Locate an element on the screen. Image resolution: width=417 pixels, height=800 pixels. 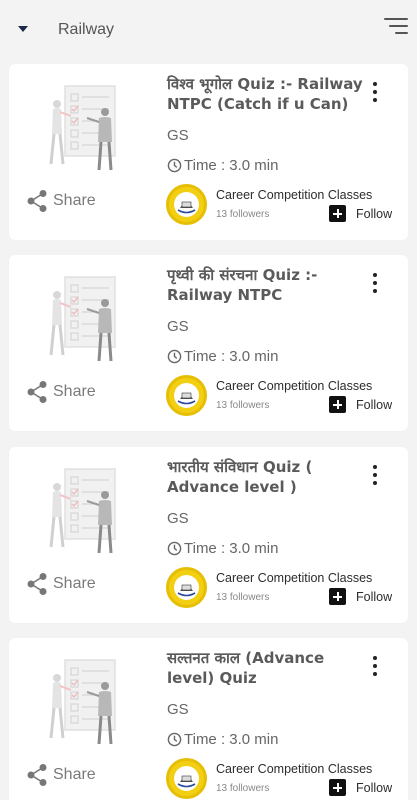
quiz-title: पृथ्वी की संरचना Quiz :- Railway NTPC is located at coordinates (267, 285).